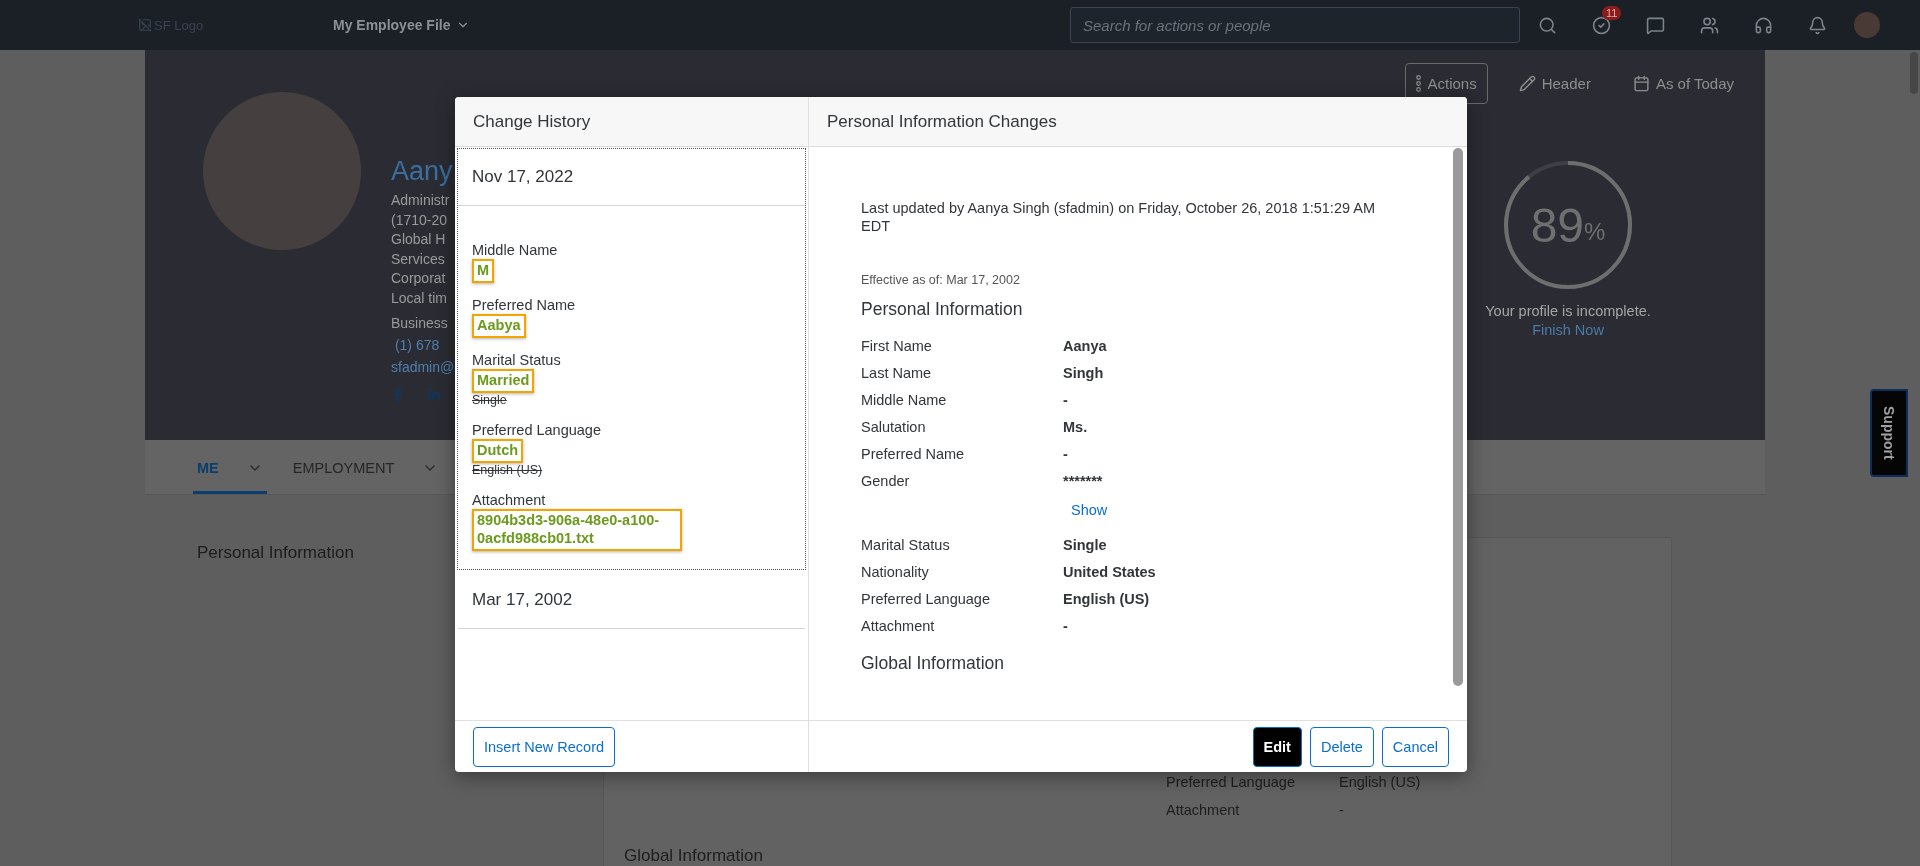 Image resolution: width=1920 pixels, height=866 pixels. Describe the element at coordinates (886, 480) in the screenshot. I see `field-label: Gender` at that location.